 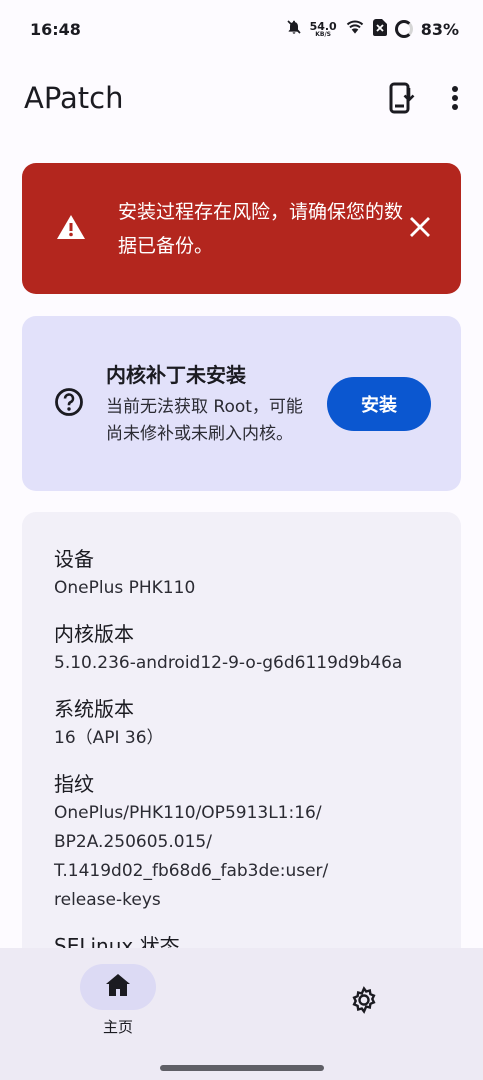 What do you see at coordinates (94, 709) in the screenshot?
I see `info-label: 系统版本` at bounding box center [94, 709].